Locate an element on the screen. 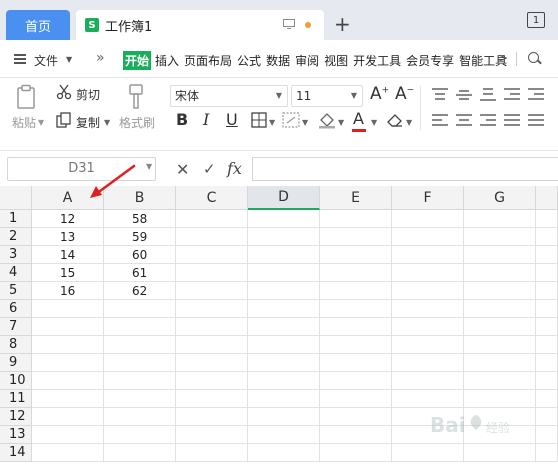 Image resolution: width=558 pixels, height=465 pixels. tab-data: 数据 is located at coordinates (278, 60).